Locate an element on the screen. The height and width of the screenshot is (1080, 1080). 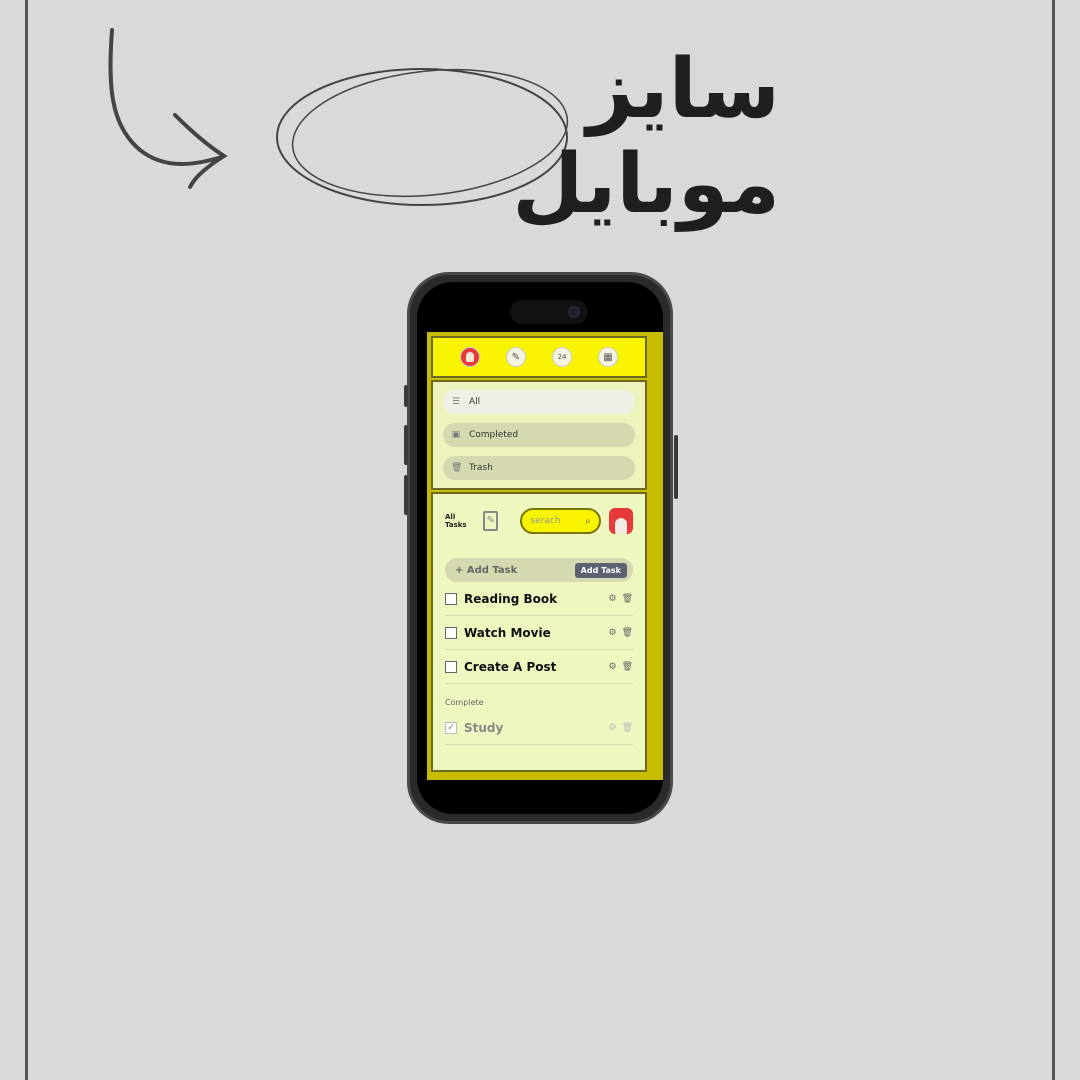
user-avatar is located at coordinates (620, 521).